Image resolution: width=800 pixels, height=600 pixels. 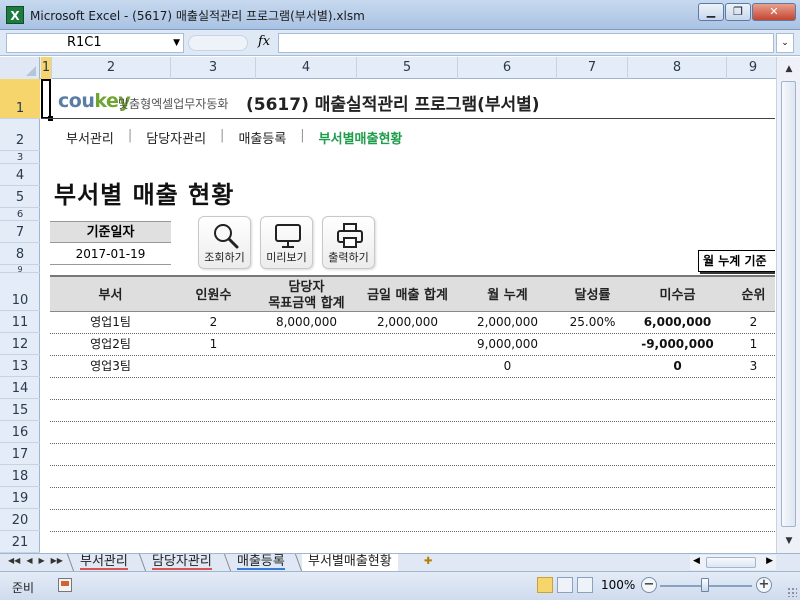 What do you see at coordinates (20, 269) in the screenshot?
I see `row-header-cell: 9` at bounding box center [20, 269].